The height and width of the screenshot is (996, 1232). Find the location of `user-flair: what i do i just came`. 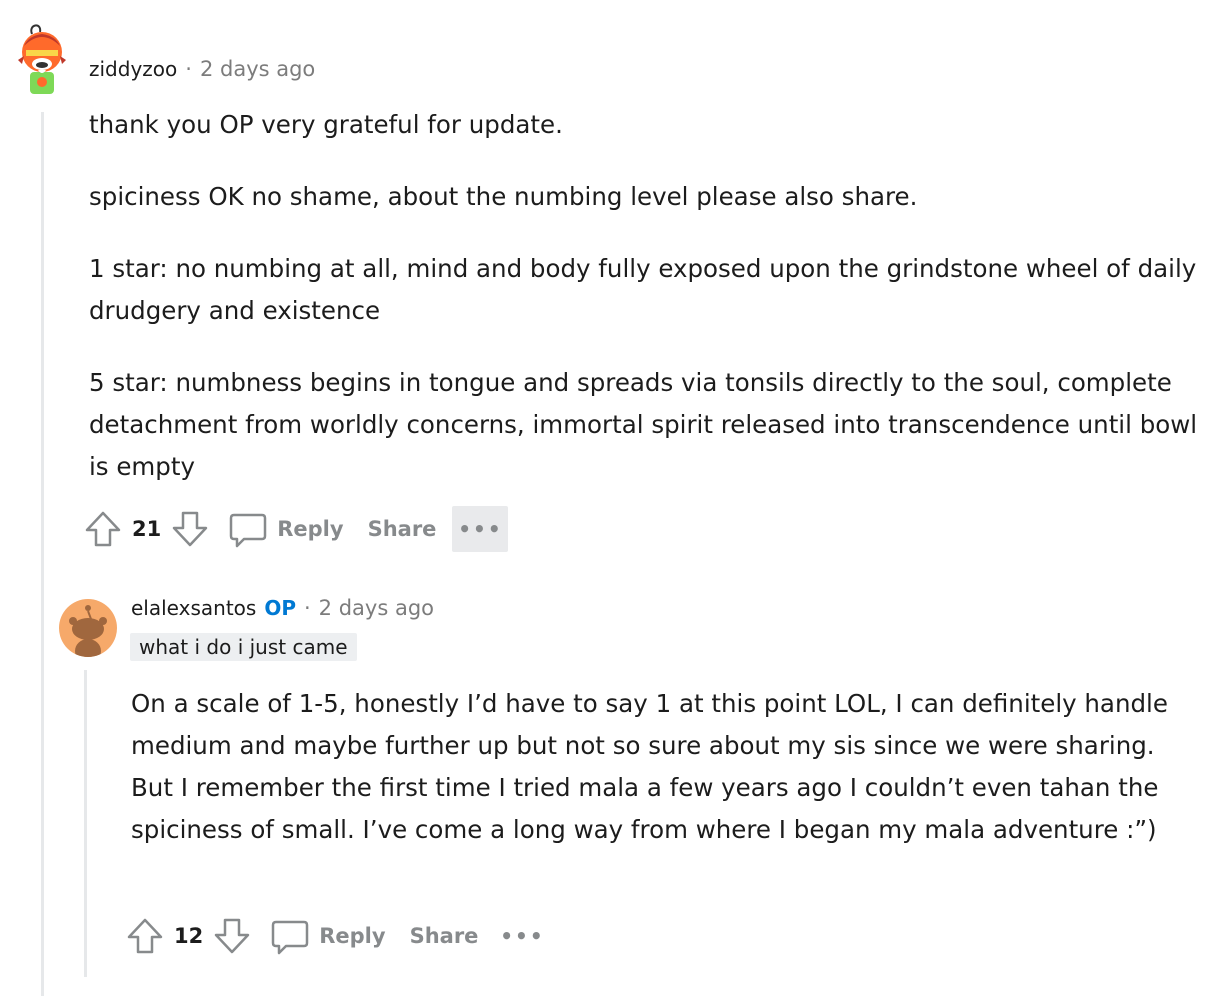

user-flair: what i do i just came is located at coordinates (243, 647).